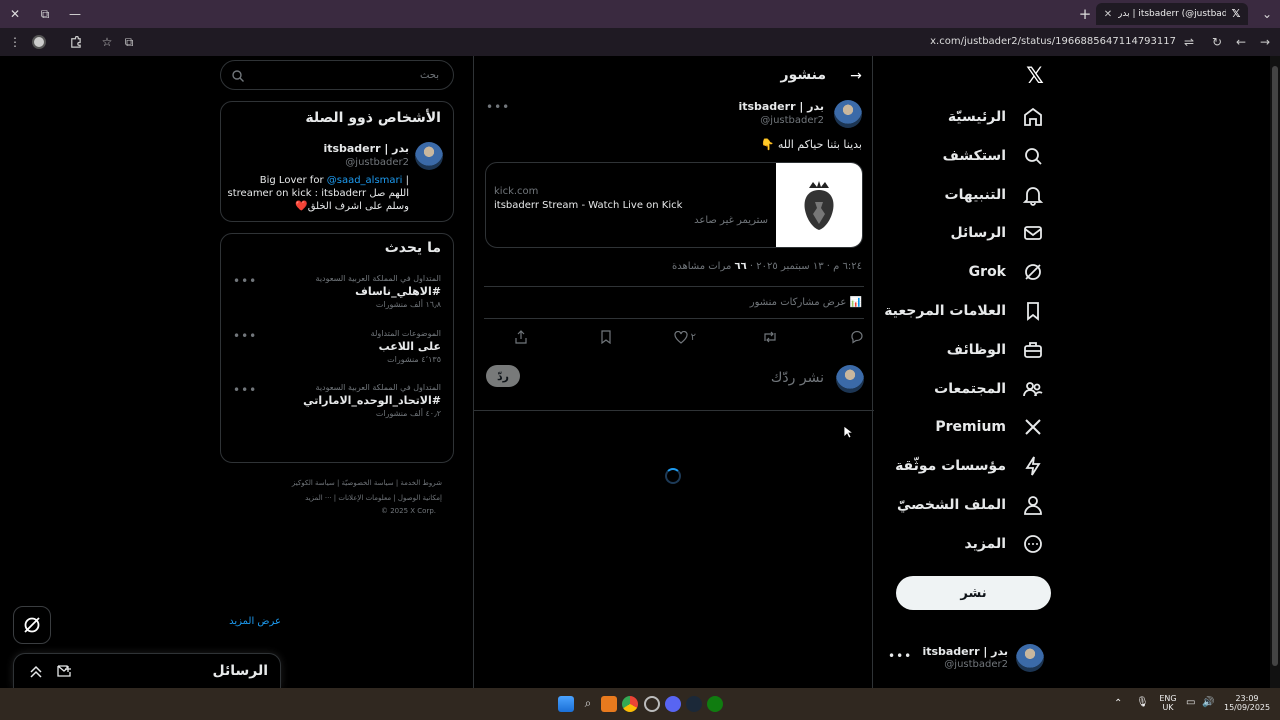 This screenshot has height=720, width=1280. I want to click on footer-link: معلومات الإعلانات, so click(364, 498).